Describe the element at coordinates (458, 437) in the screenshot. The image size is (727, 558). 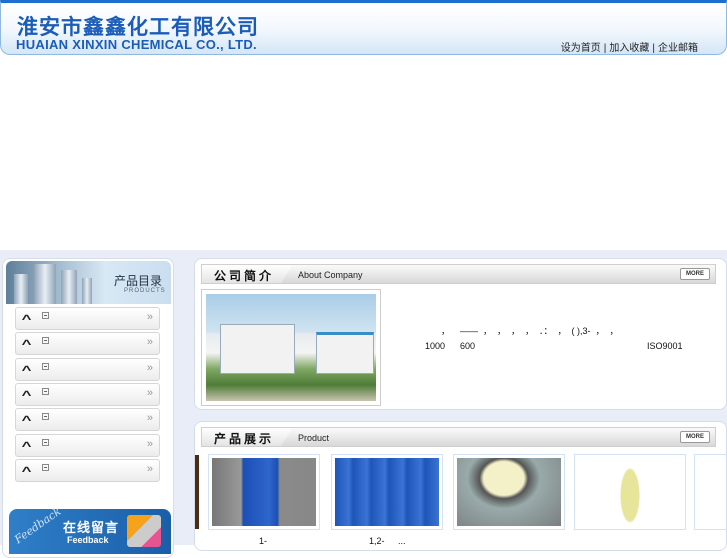
I see `product-header: 产品展示 Product MORE` at that location.